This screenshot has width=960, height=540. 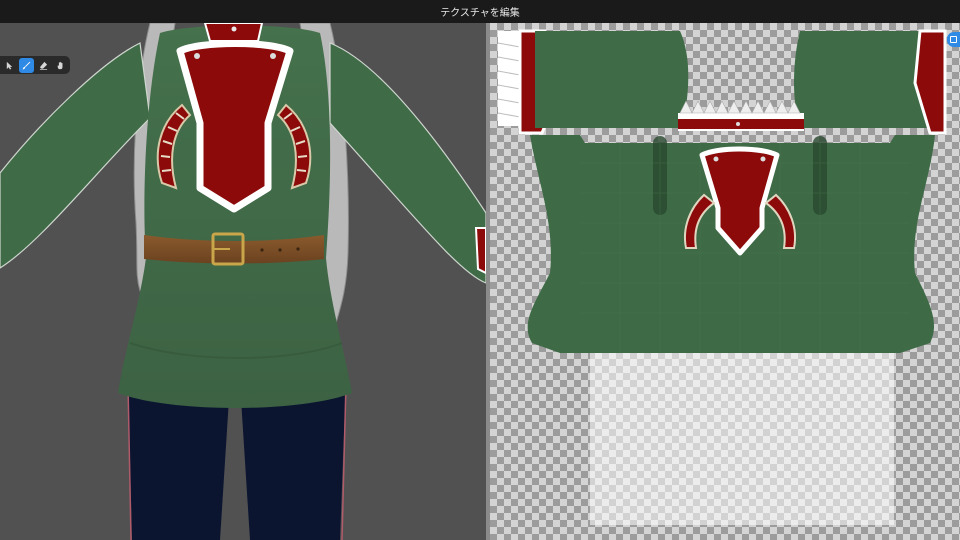 I want to click on select-tool-button, so click(x=9, y=65).